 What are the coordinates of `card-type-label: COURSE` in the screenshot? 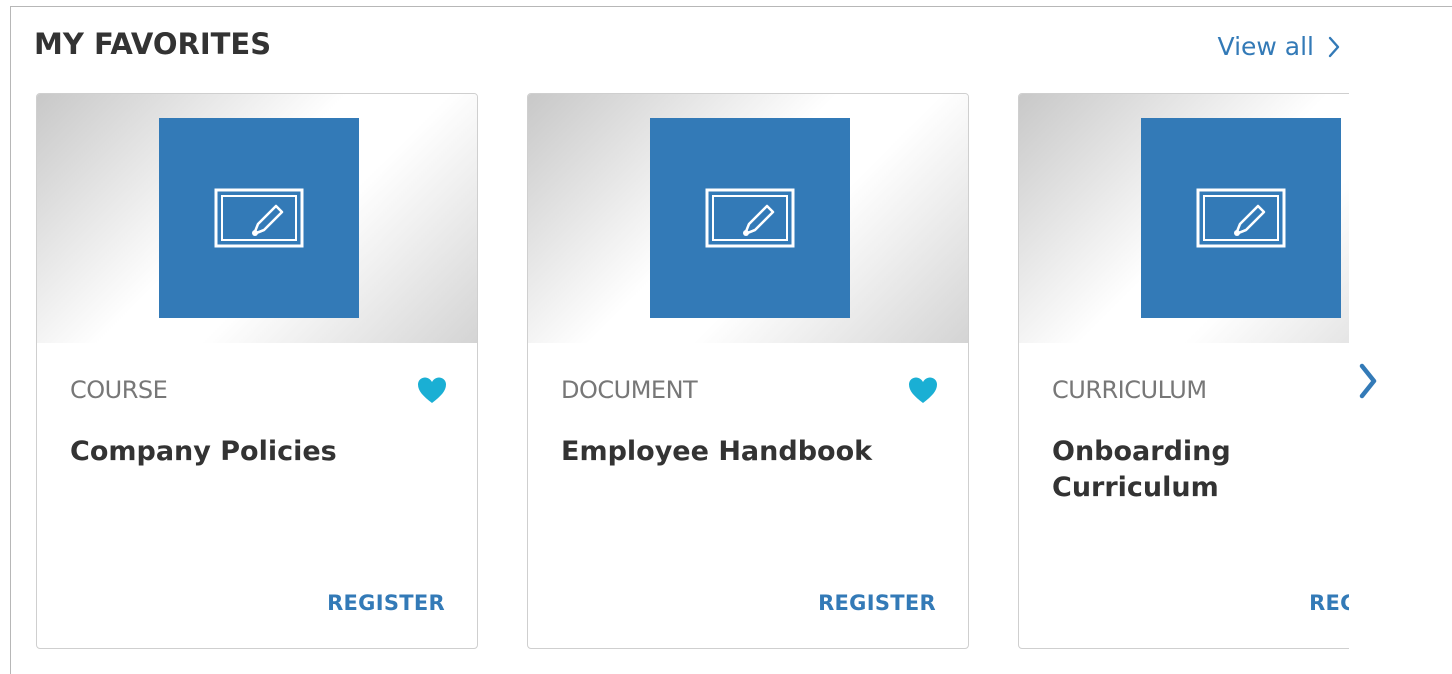 It's located at (119, 390).